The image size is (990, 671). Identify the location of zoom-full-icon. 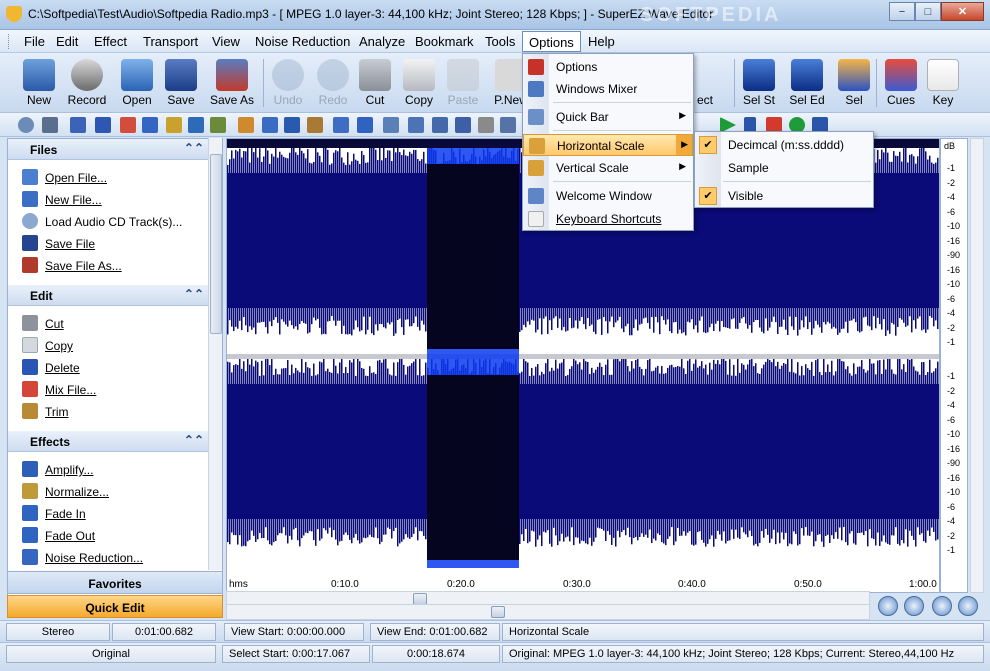
(968, 606).